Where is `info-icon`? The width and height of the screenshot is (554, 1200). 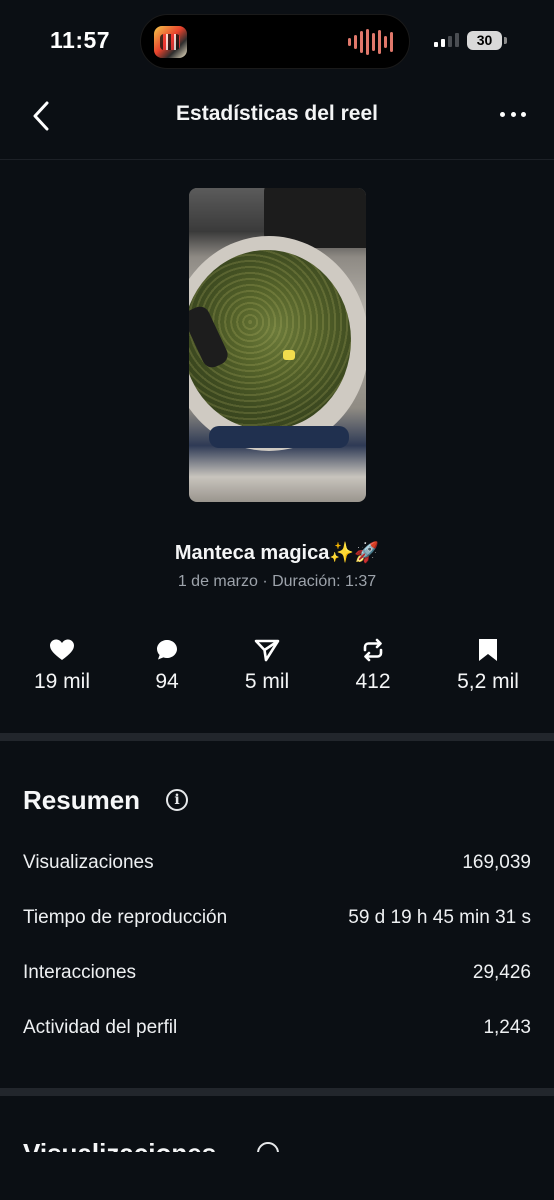
info-icon is located at coordinates (268, 1147).